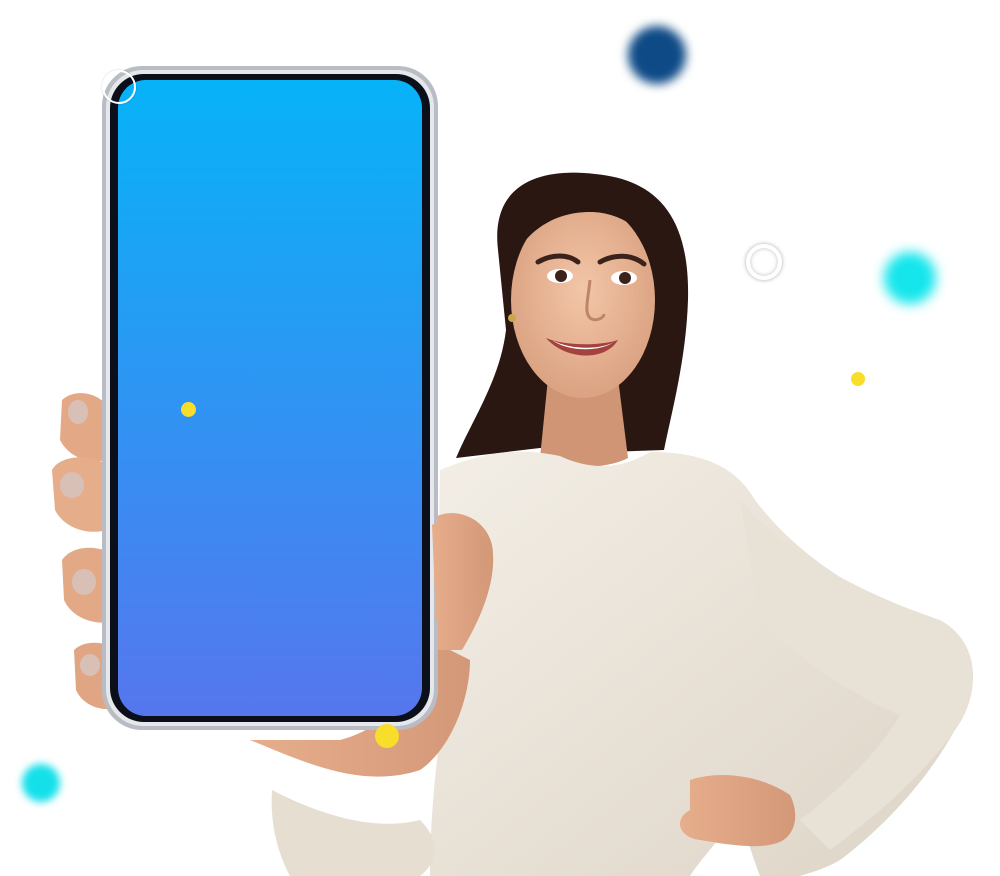  Describe the element at coordinates (353, 833) in the screenshot. I see `left-sleeve` at that location.